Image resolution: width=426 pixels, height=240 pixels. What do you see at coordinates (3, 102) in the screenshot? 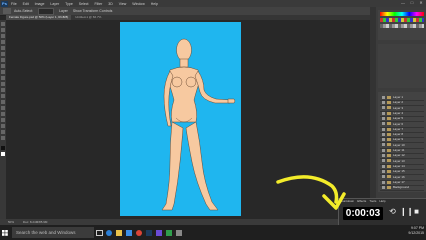
I see `dodge-tool-icon` at bounding box center [3, 102].